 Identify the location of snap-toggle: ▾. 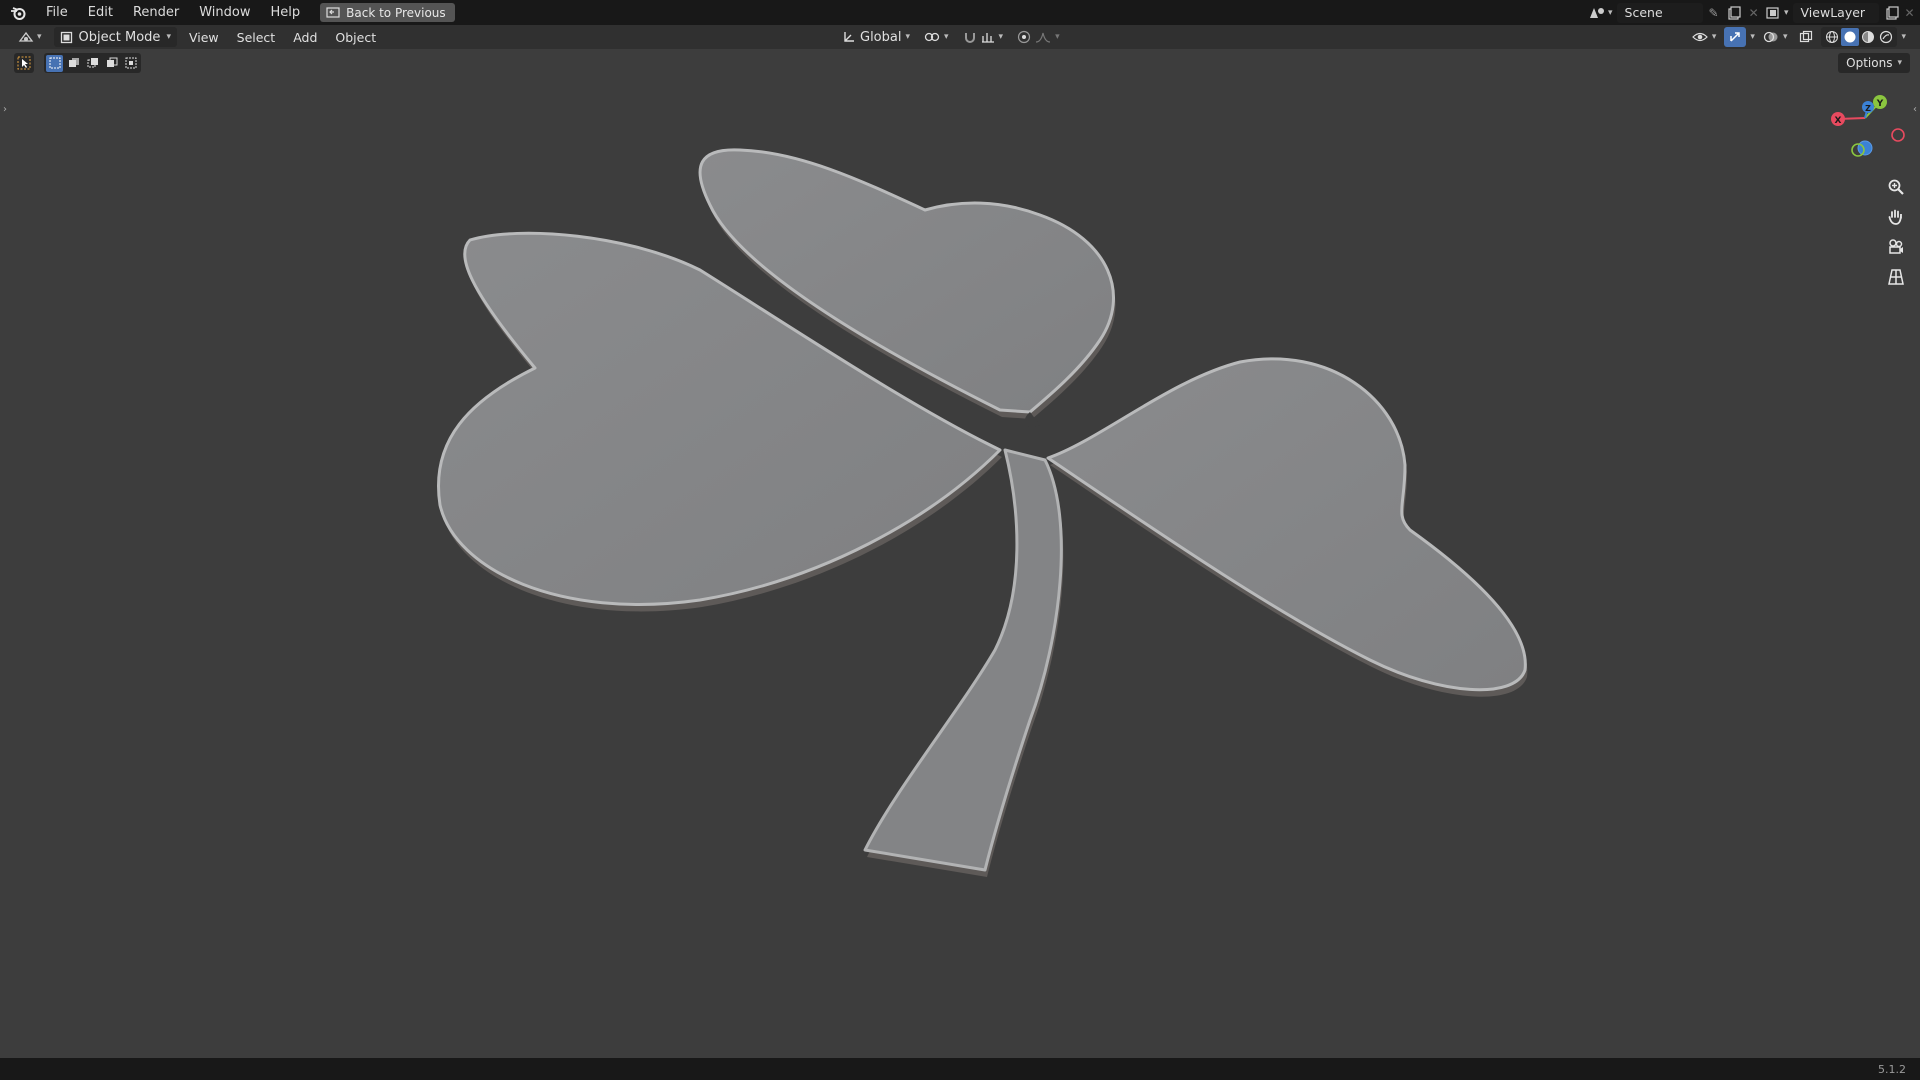
(983, 37).